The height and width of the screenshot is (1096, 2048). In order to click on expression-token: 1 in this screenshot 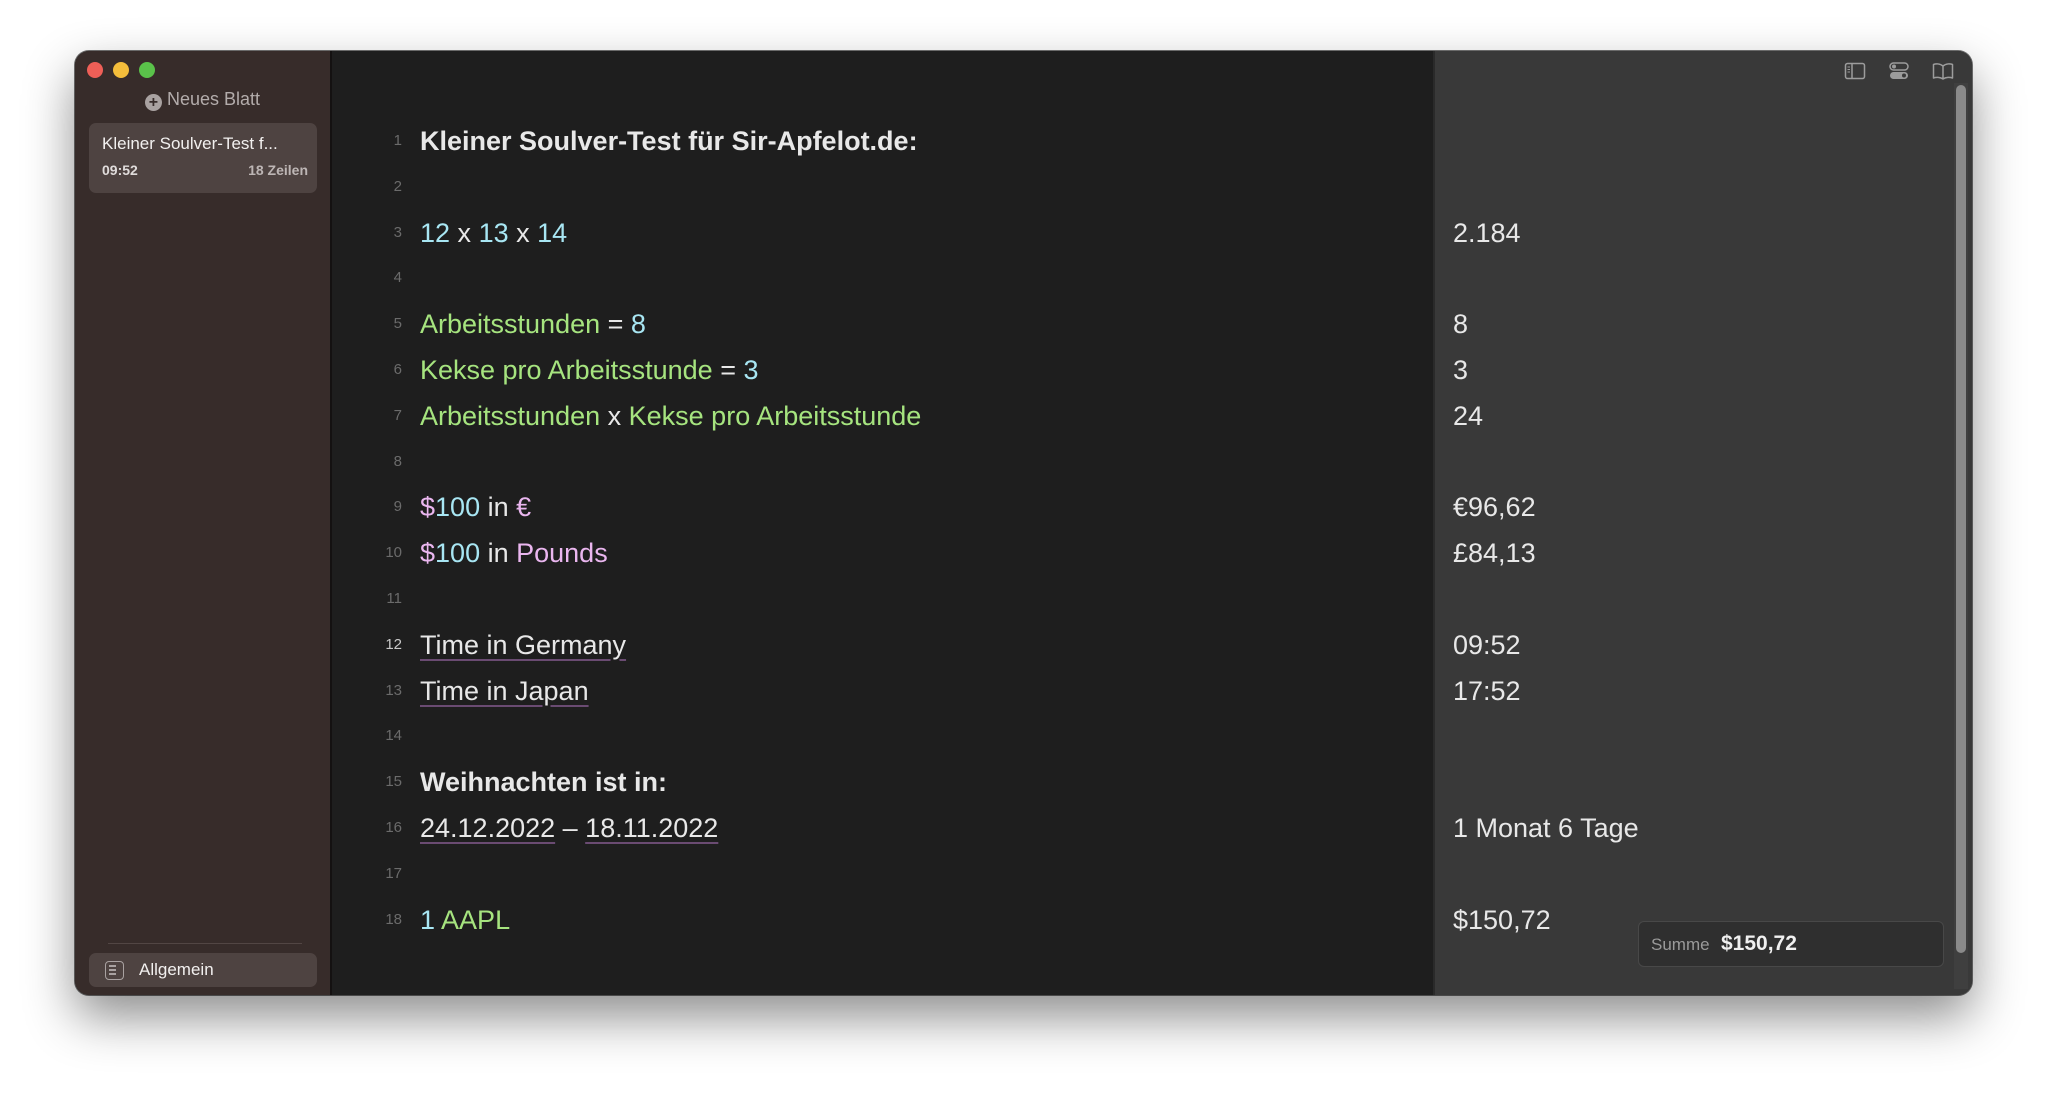, I will do `click(428, 919)`.